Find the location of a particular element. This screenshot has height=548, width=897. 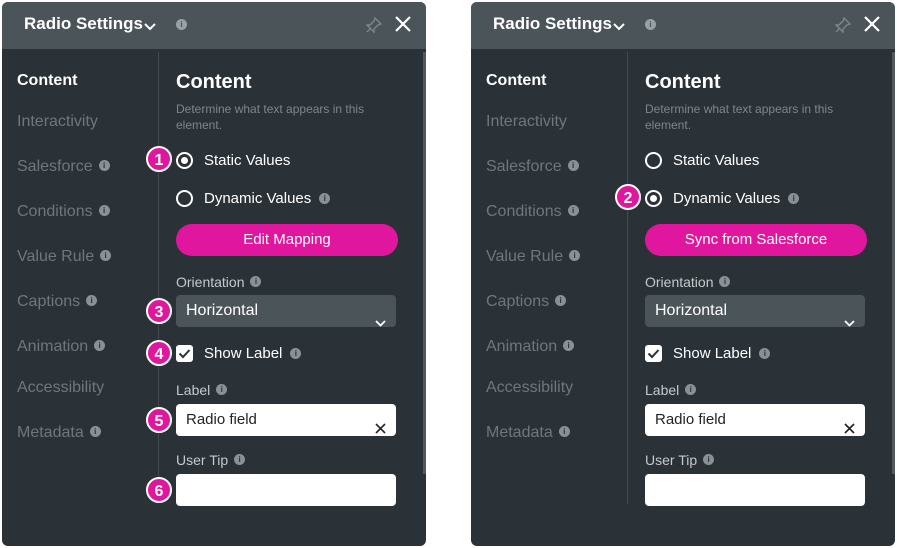

edit-mapping-button: Edit Mapping is located at coordinates (287, 240).